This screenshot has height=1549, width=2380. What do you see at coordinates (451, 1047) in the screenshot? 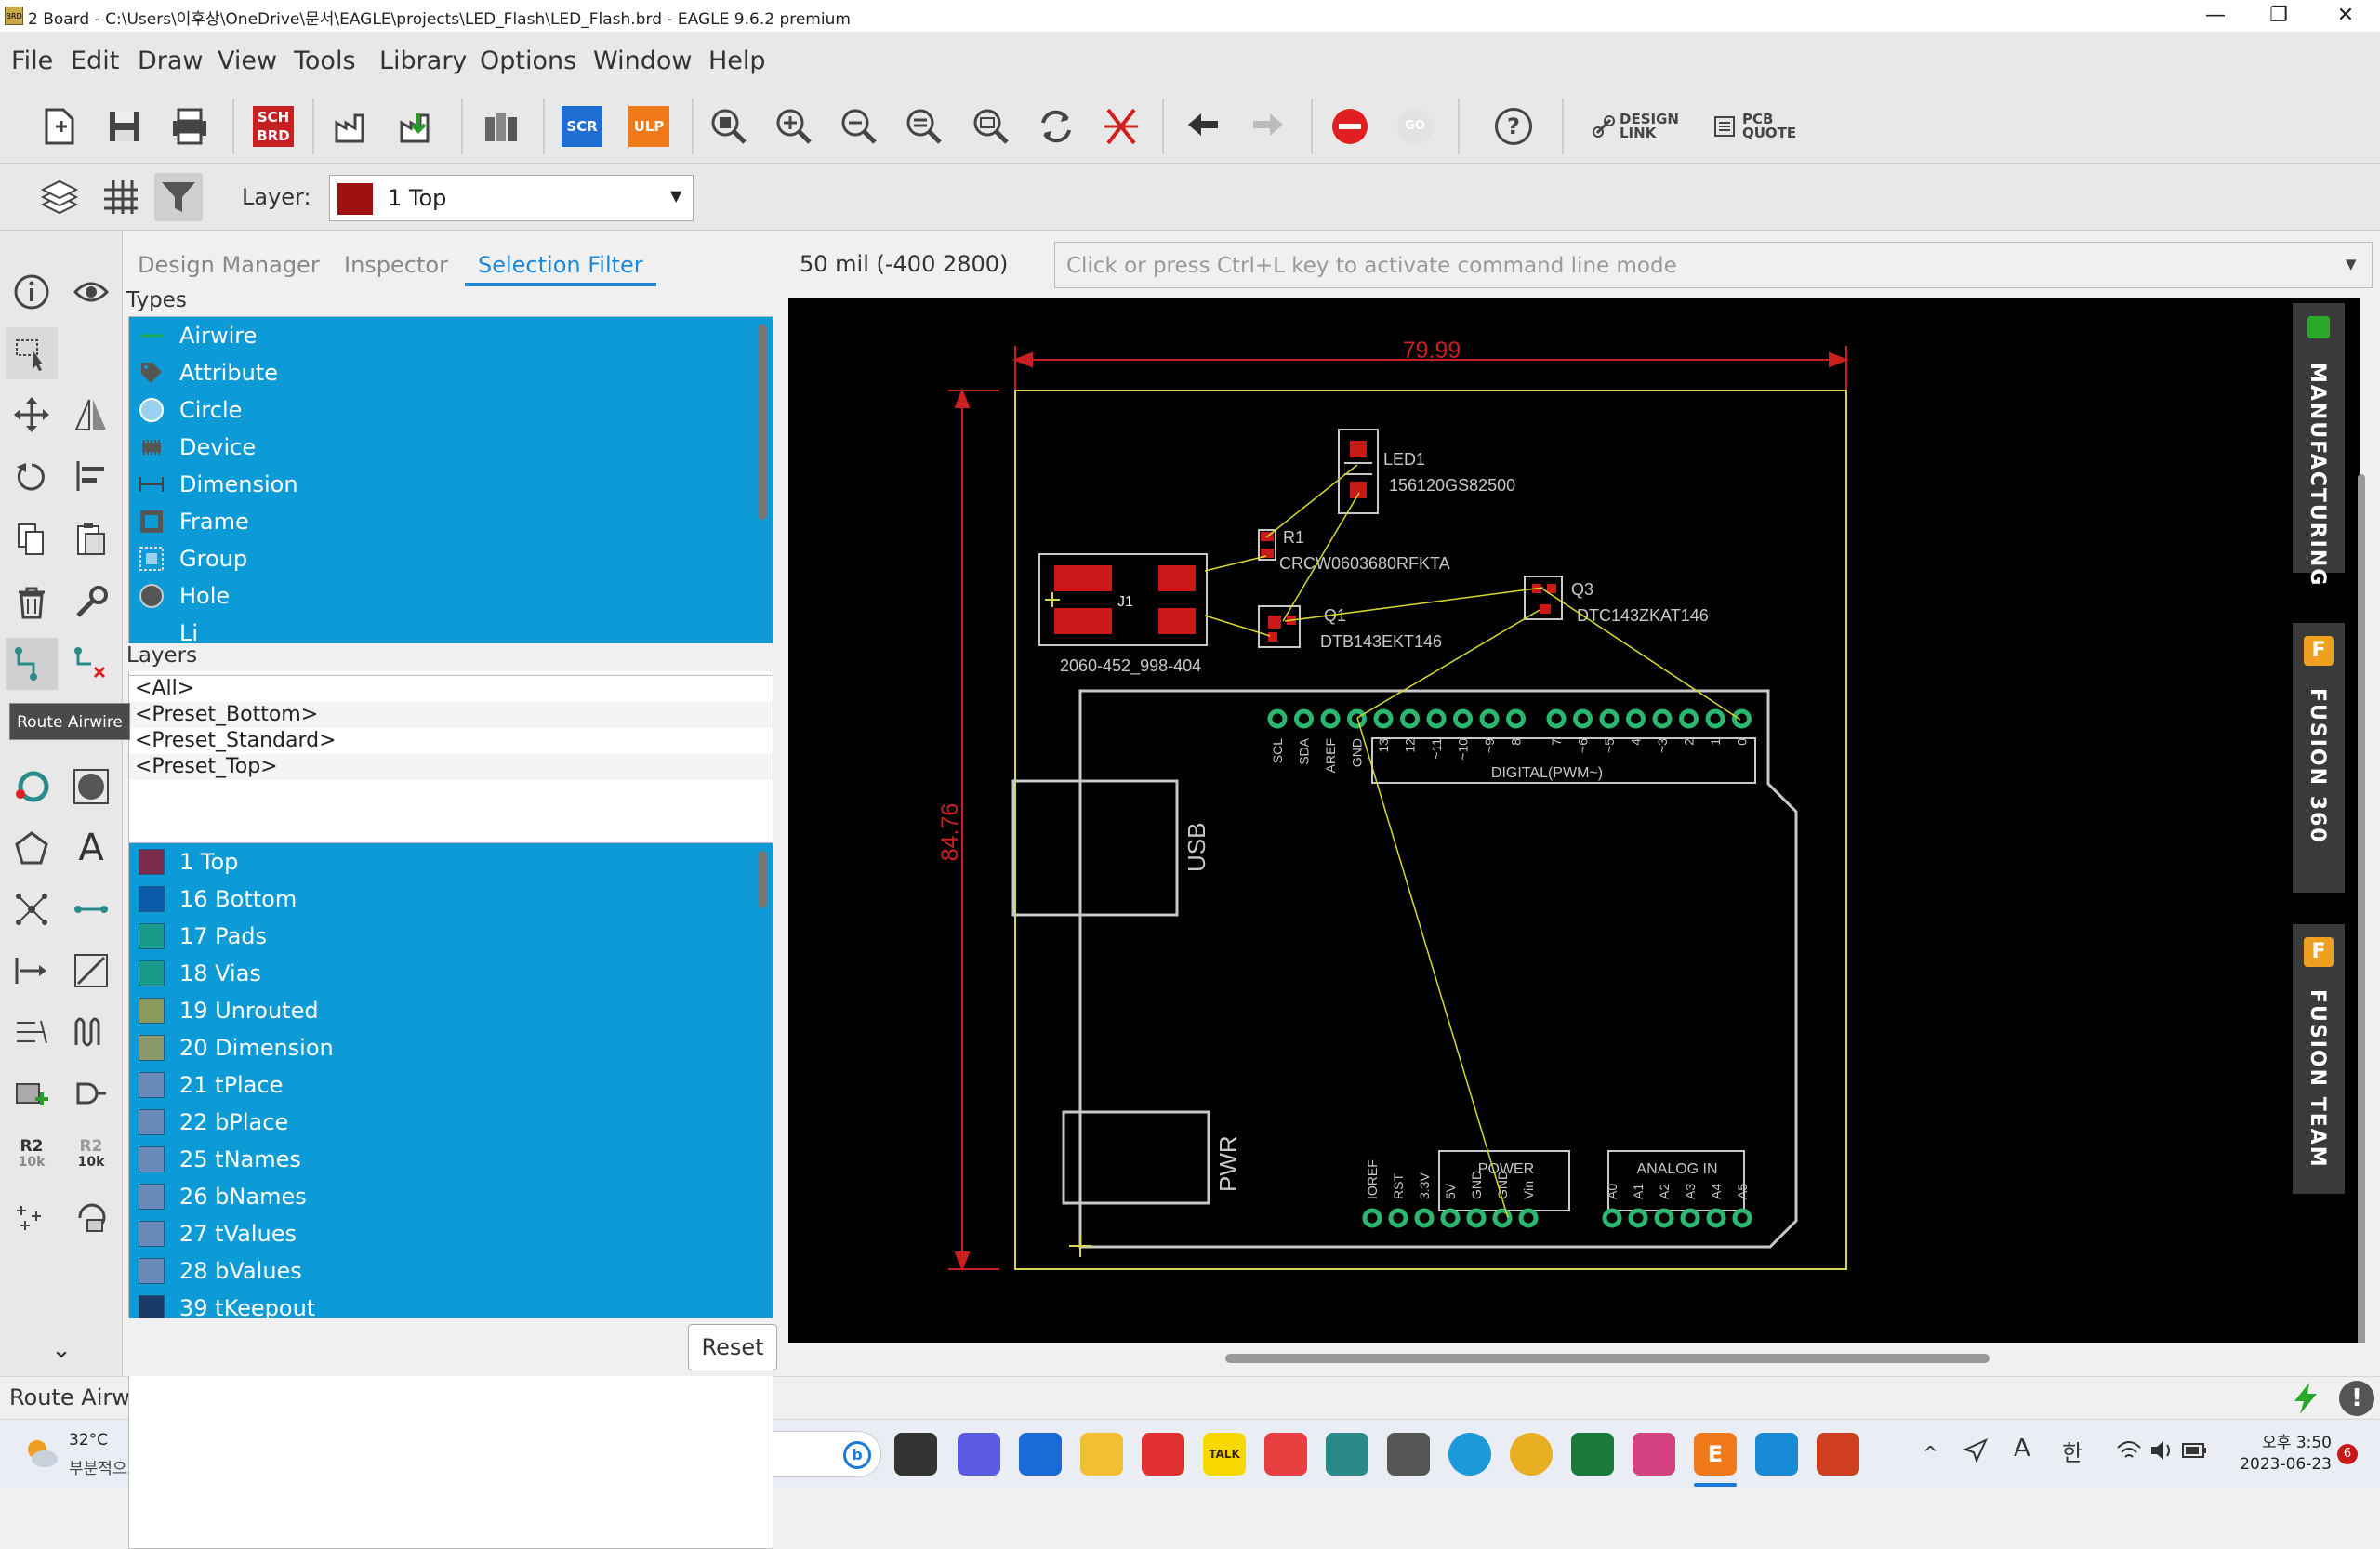
I see `layer-row: 20 Dimension` at bounding box center [451, 1047].